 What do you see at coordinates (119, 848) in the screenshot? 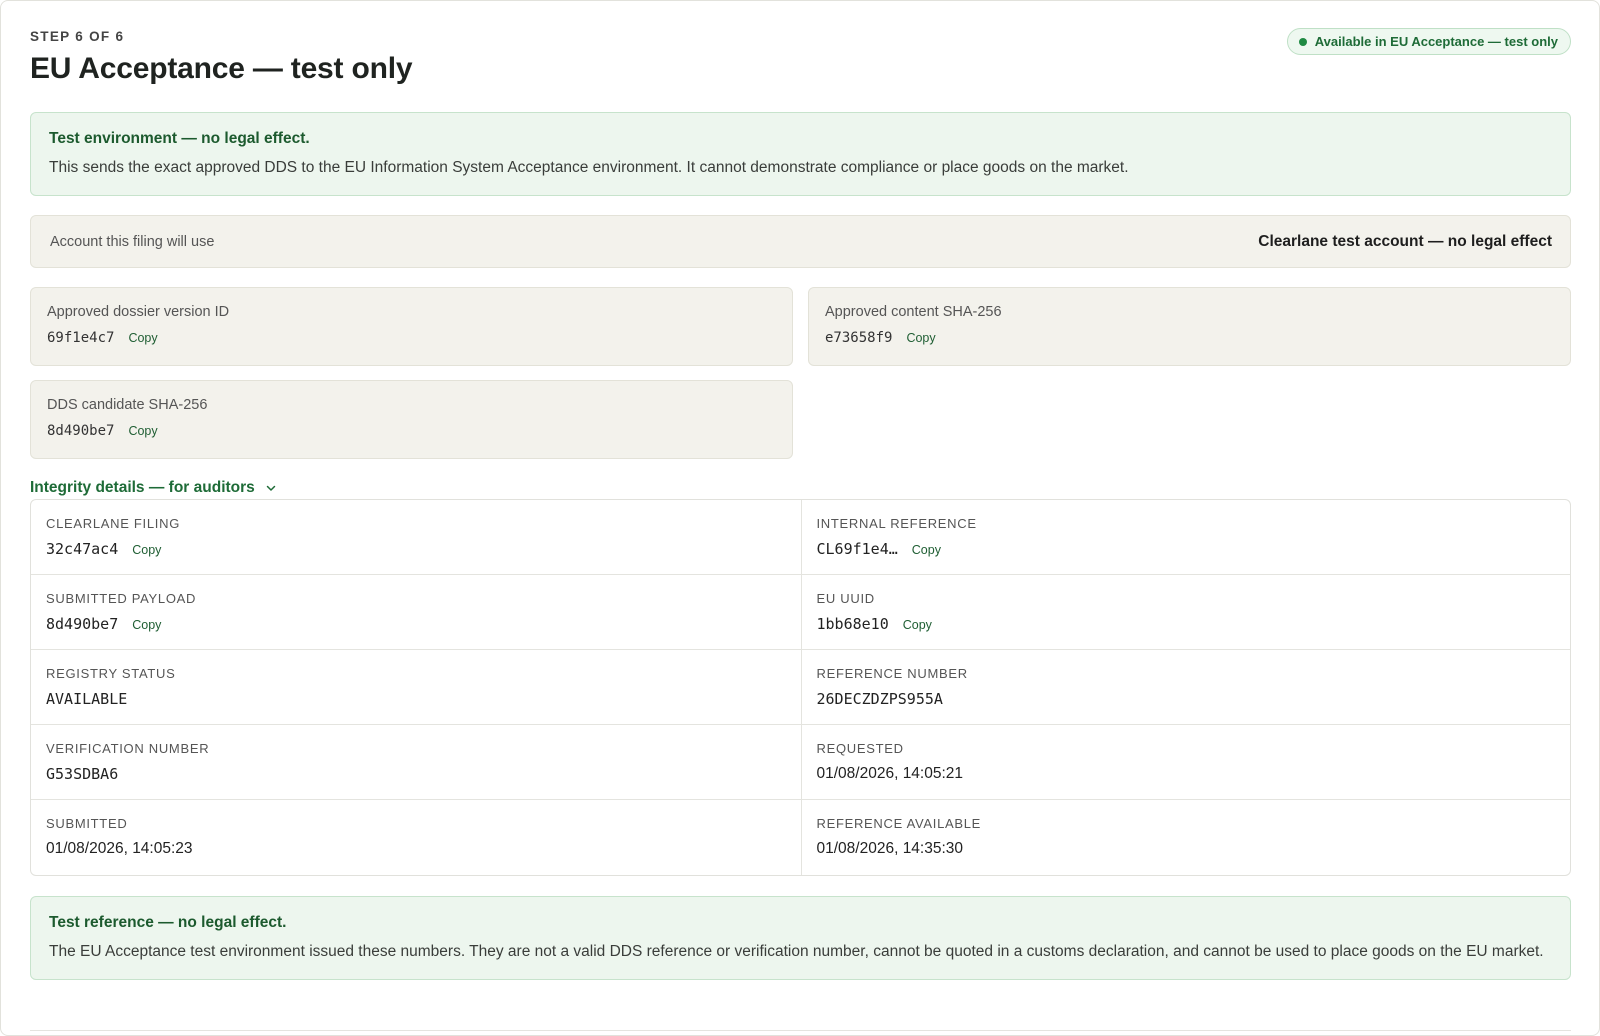
I see `field-value: 01/08/2026, 14:05:23` at bounding box center [119, 848].